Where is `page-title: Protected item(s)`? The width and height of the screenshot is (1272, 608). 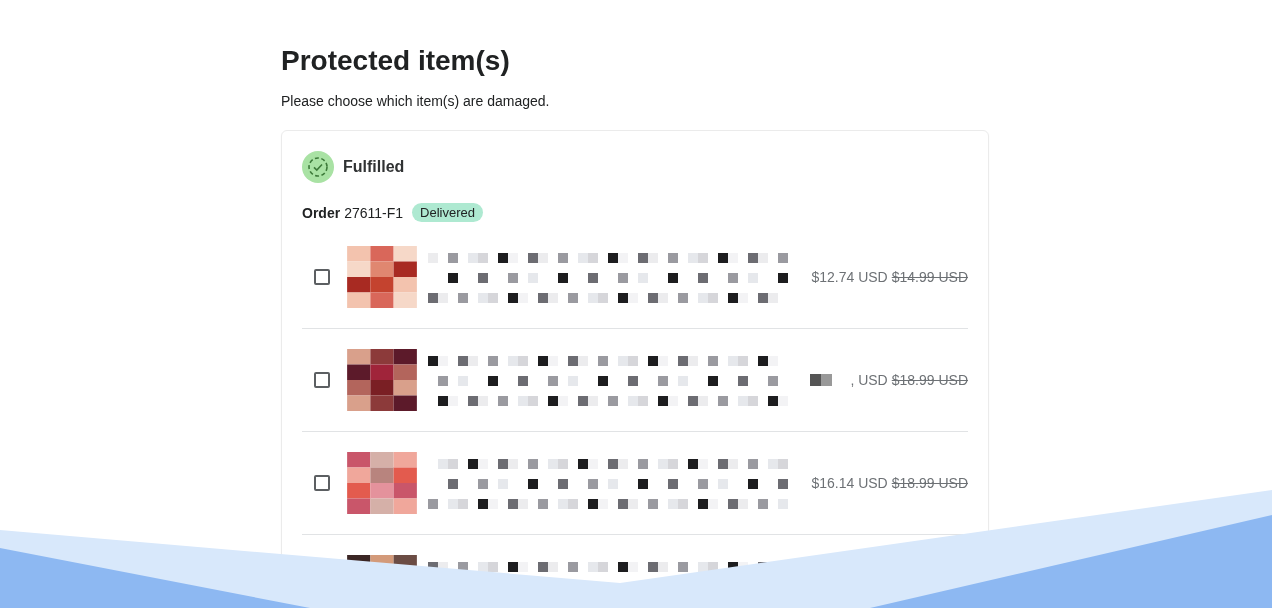
page-title: Protected item(s) is located at coordinates (396, 61).